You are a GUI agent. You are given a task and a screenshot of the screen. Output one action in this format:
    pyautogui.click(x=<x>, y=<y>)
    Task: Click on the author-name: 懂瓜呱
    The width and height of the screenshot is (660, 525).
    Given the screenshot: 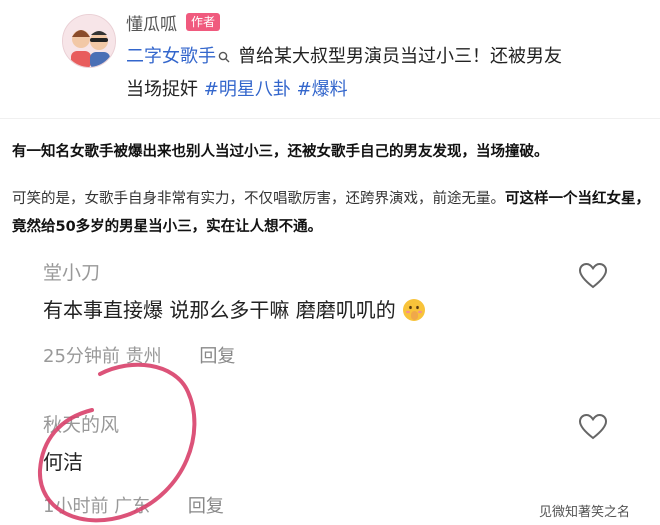 What is the action you would take?
    pyautogui.click(x=151, y=22)
    